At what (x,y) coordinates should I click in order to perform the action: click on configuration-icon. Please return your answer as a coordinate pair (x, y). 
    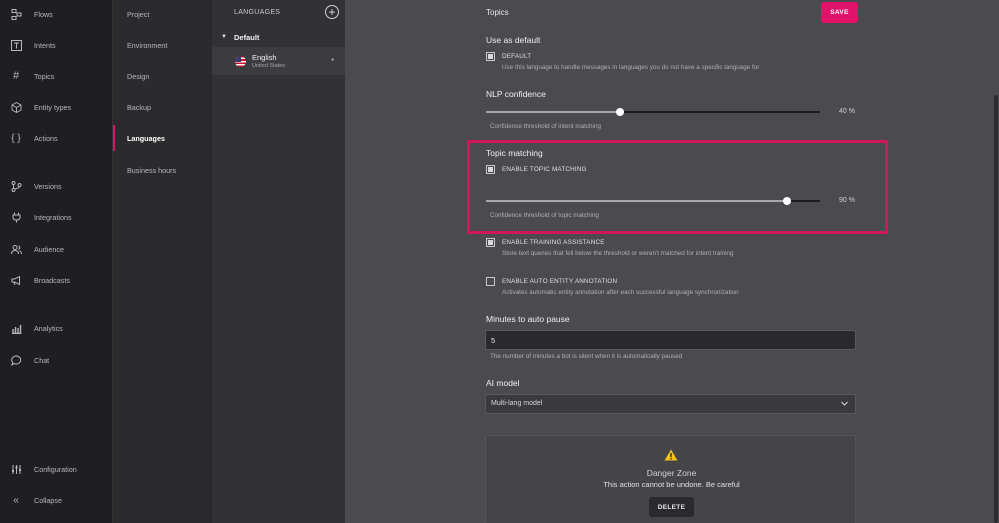
    Looking at the image, I should click on (16, 469).